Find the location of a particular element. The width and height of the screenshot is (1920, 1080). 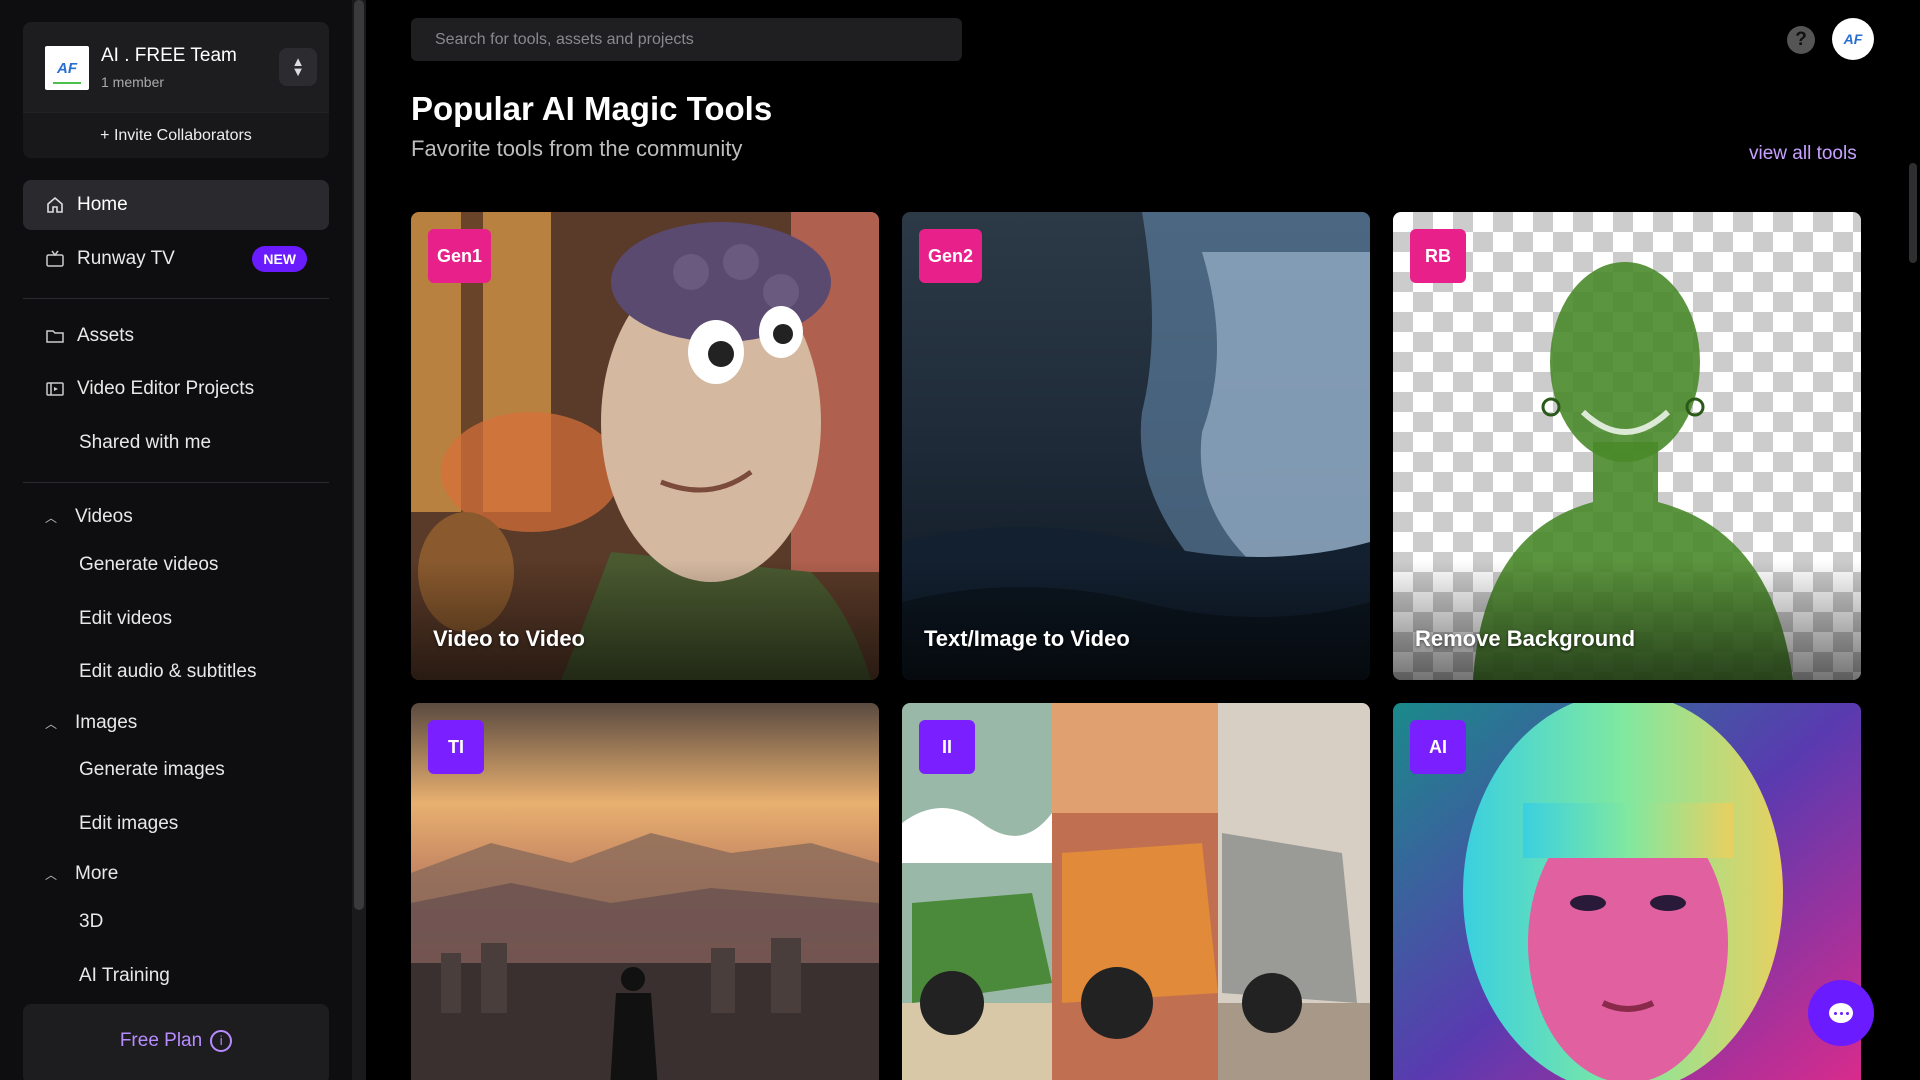

sidebar-item-generate-images: Generate images is located at coordinates (176, 770).